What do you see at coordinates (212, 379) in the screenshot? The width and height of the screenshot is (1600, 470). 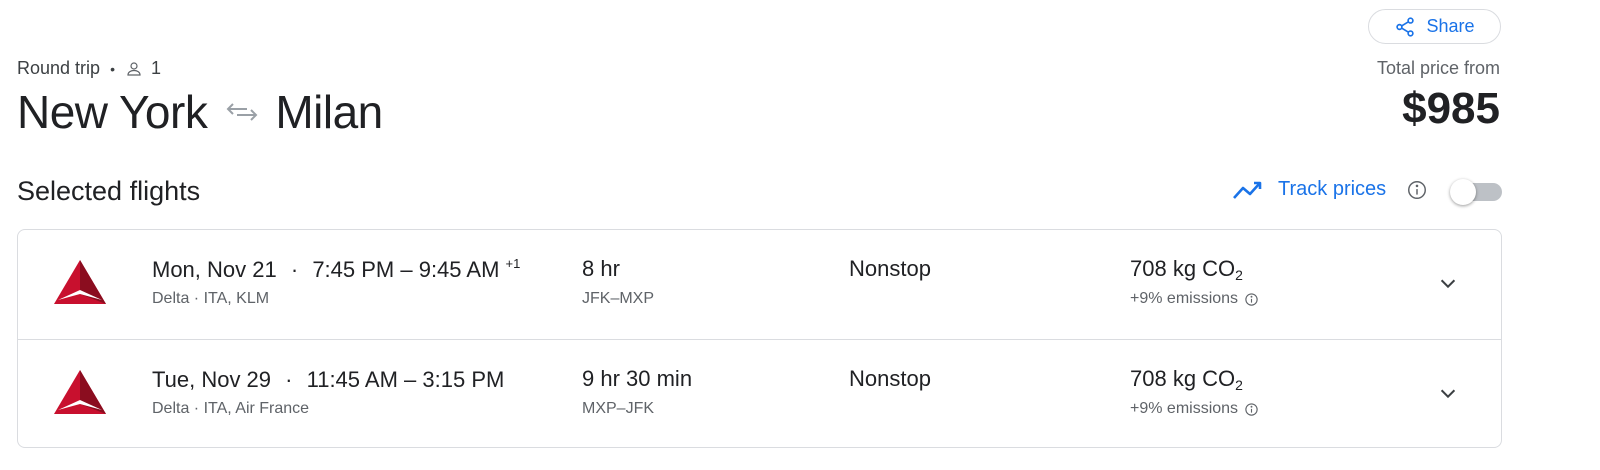 I see `flight-date: Tue, Nov 29` at bounding box center [212, 379].